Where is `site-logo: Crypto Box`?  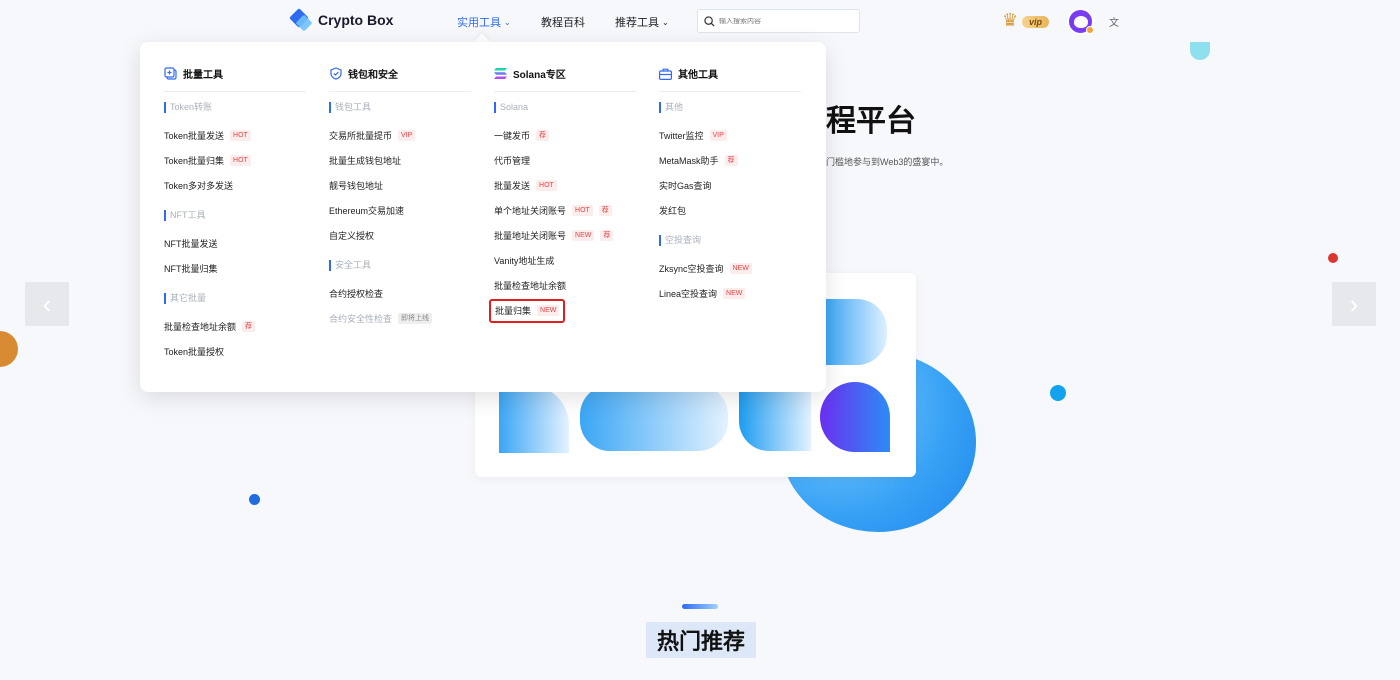
site-logo: Crypto Box is located at coordinates (341, 20).